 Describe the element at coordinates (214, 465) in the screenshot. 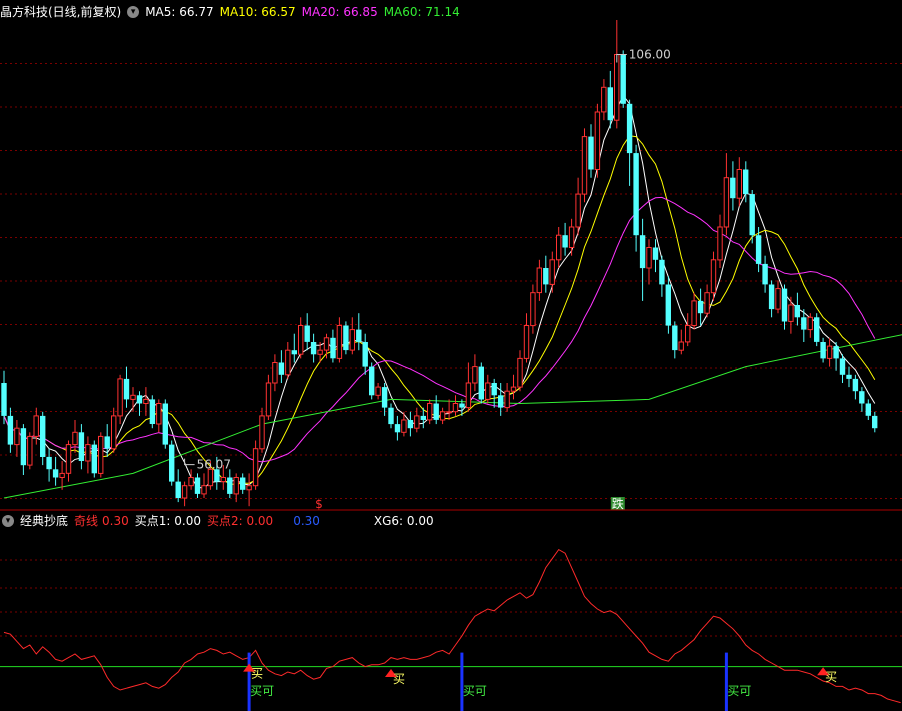

I see `low-price-label: 56.07` at that location.